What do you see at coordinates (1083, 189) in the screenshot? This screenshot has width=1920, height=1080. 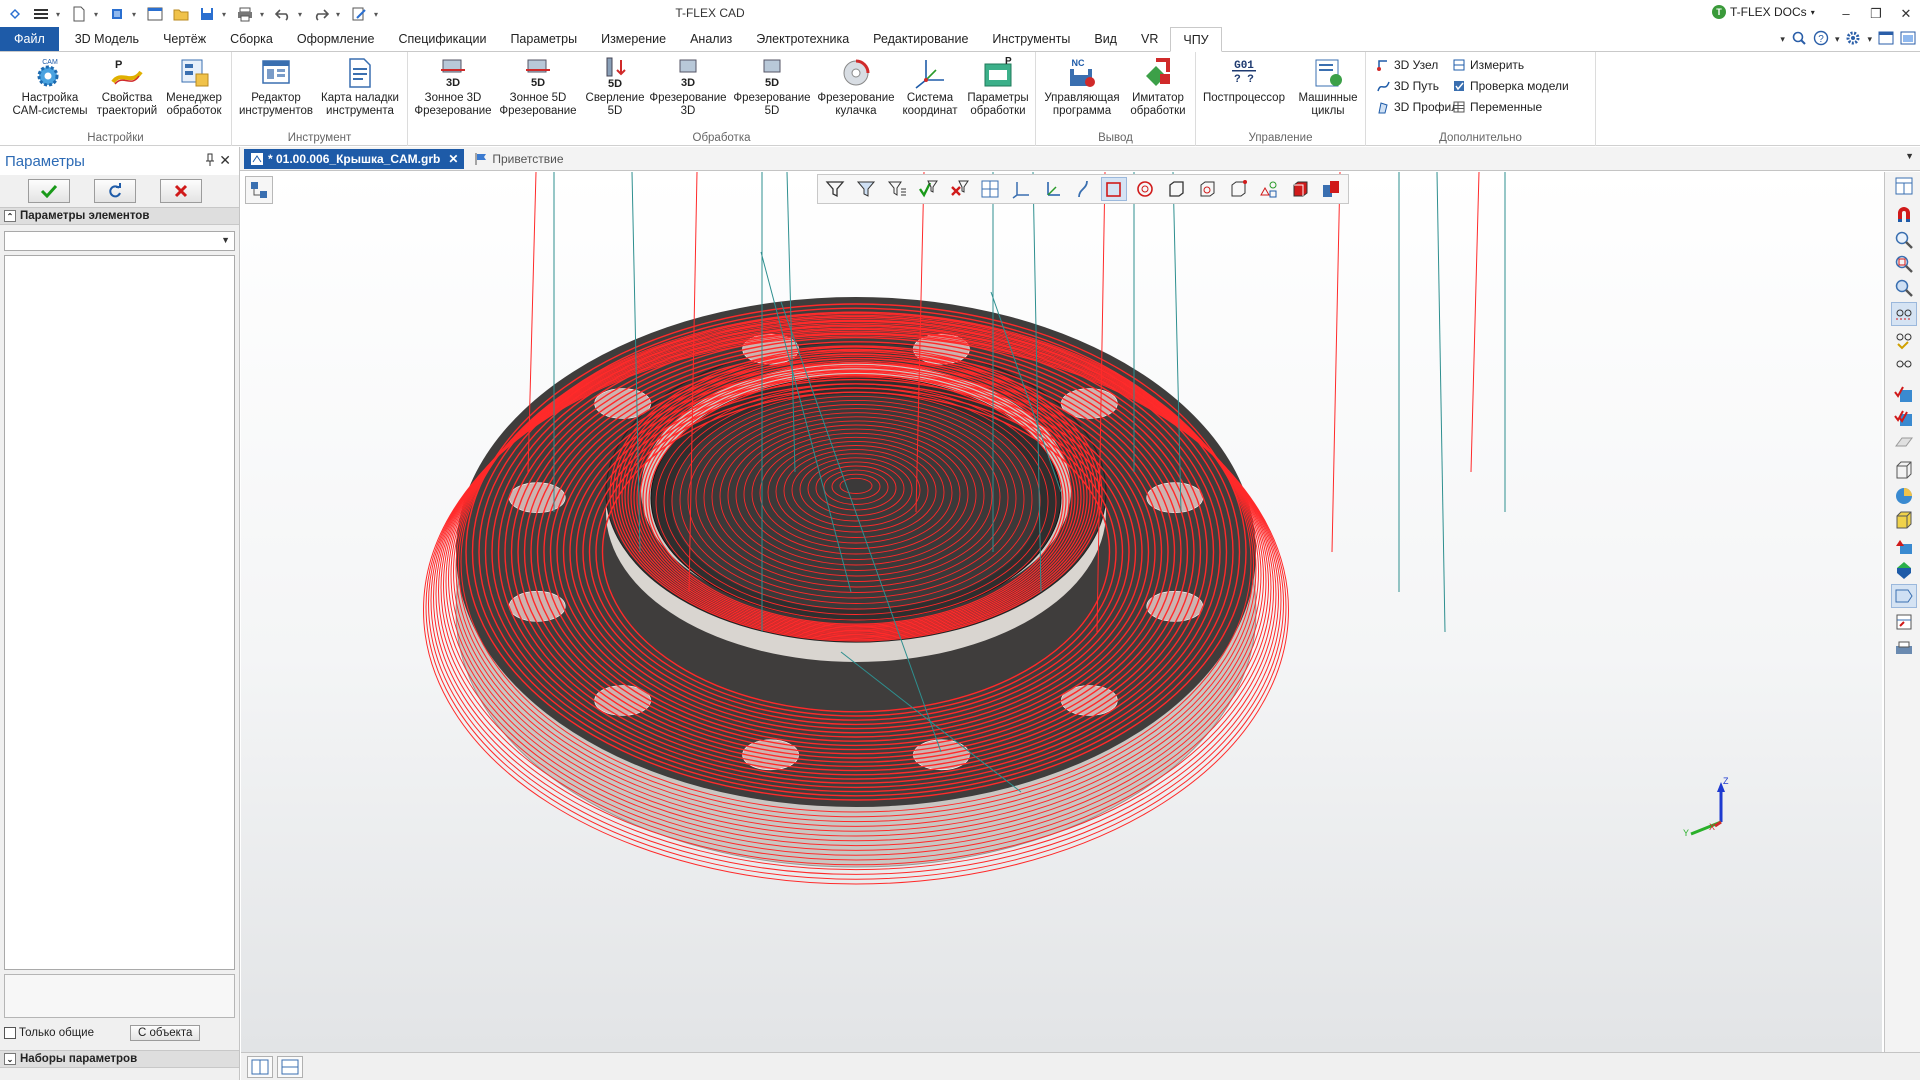 I see `path-icon` at bounding box center [1083, 189].